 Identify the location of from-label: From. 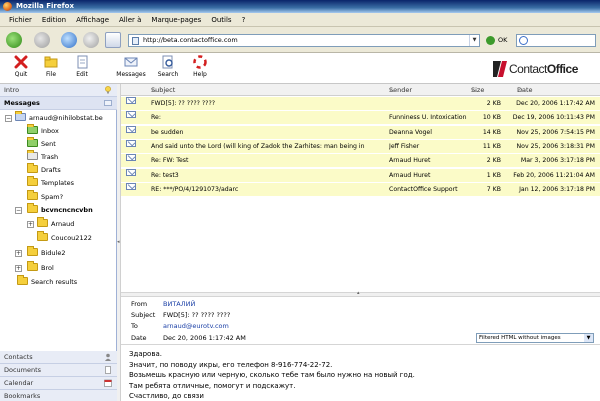
(139, 304).